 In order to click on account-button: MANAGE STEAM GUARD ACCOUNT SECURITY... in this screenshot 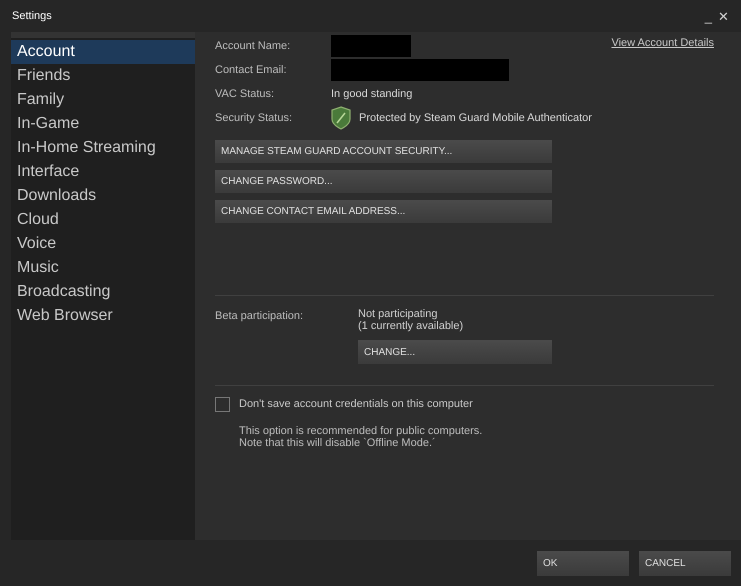, I will do `click(383, 151)`.